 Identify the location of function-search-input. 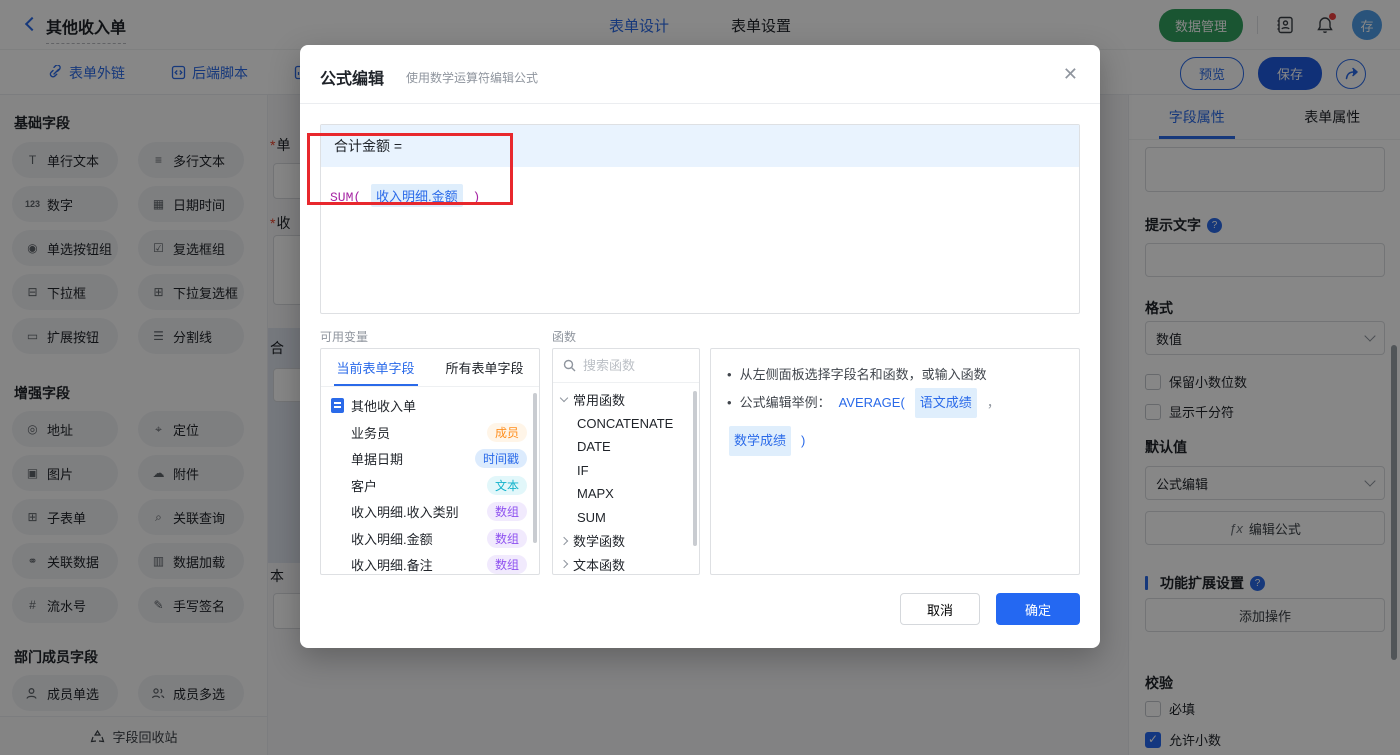
(633, 365).